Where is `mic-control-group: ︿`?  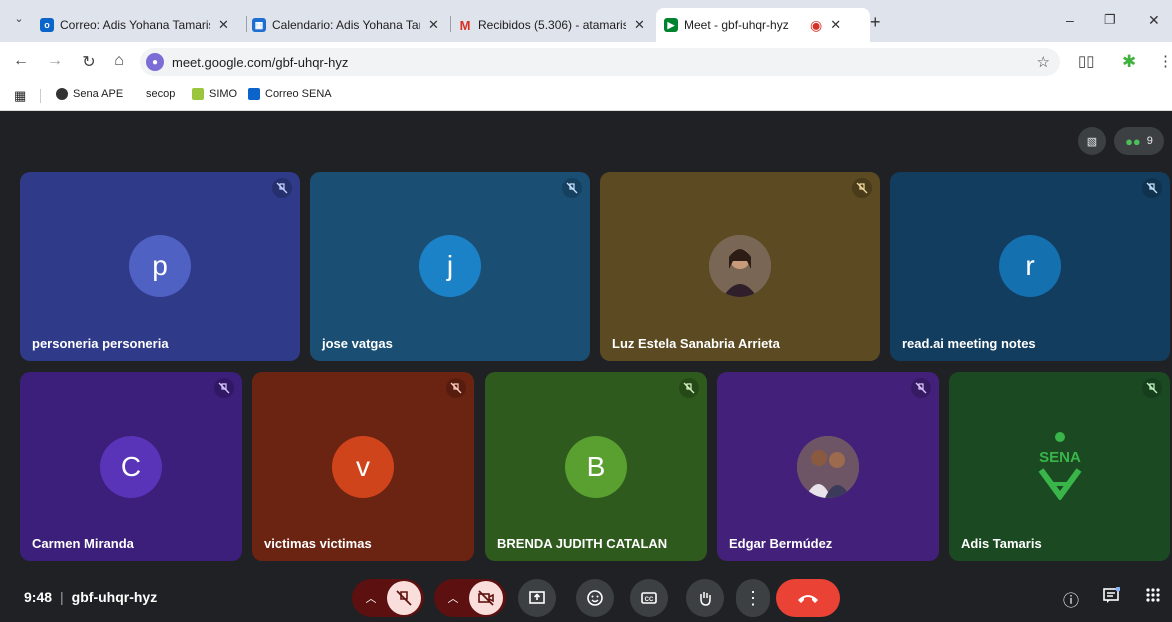 mic-control-group: ︿ is located at coordinates (388, 598).